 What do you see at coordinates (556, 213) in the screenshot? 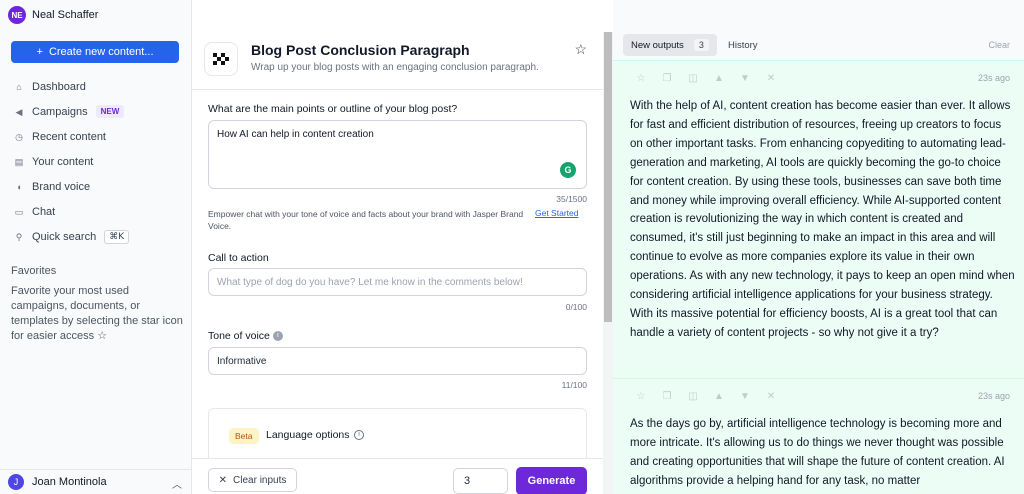
I see `get-started-link: Get Started` at bounding box center [556, 213].